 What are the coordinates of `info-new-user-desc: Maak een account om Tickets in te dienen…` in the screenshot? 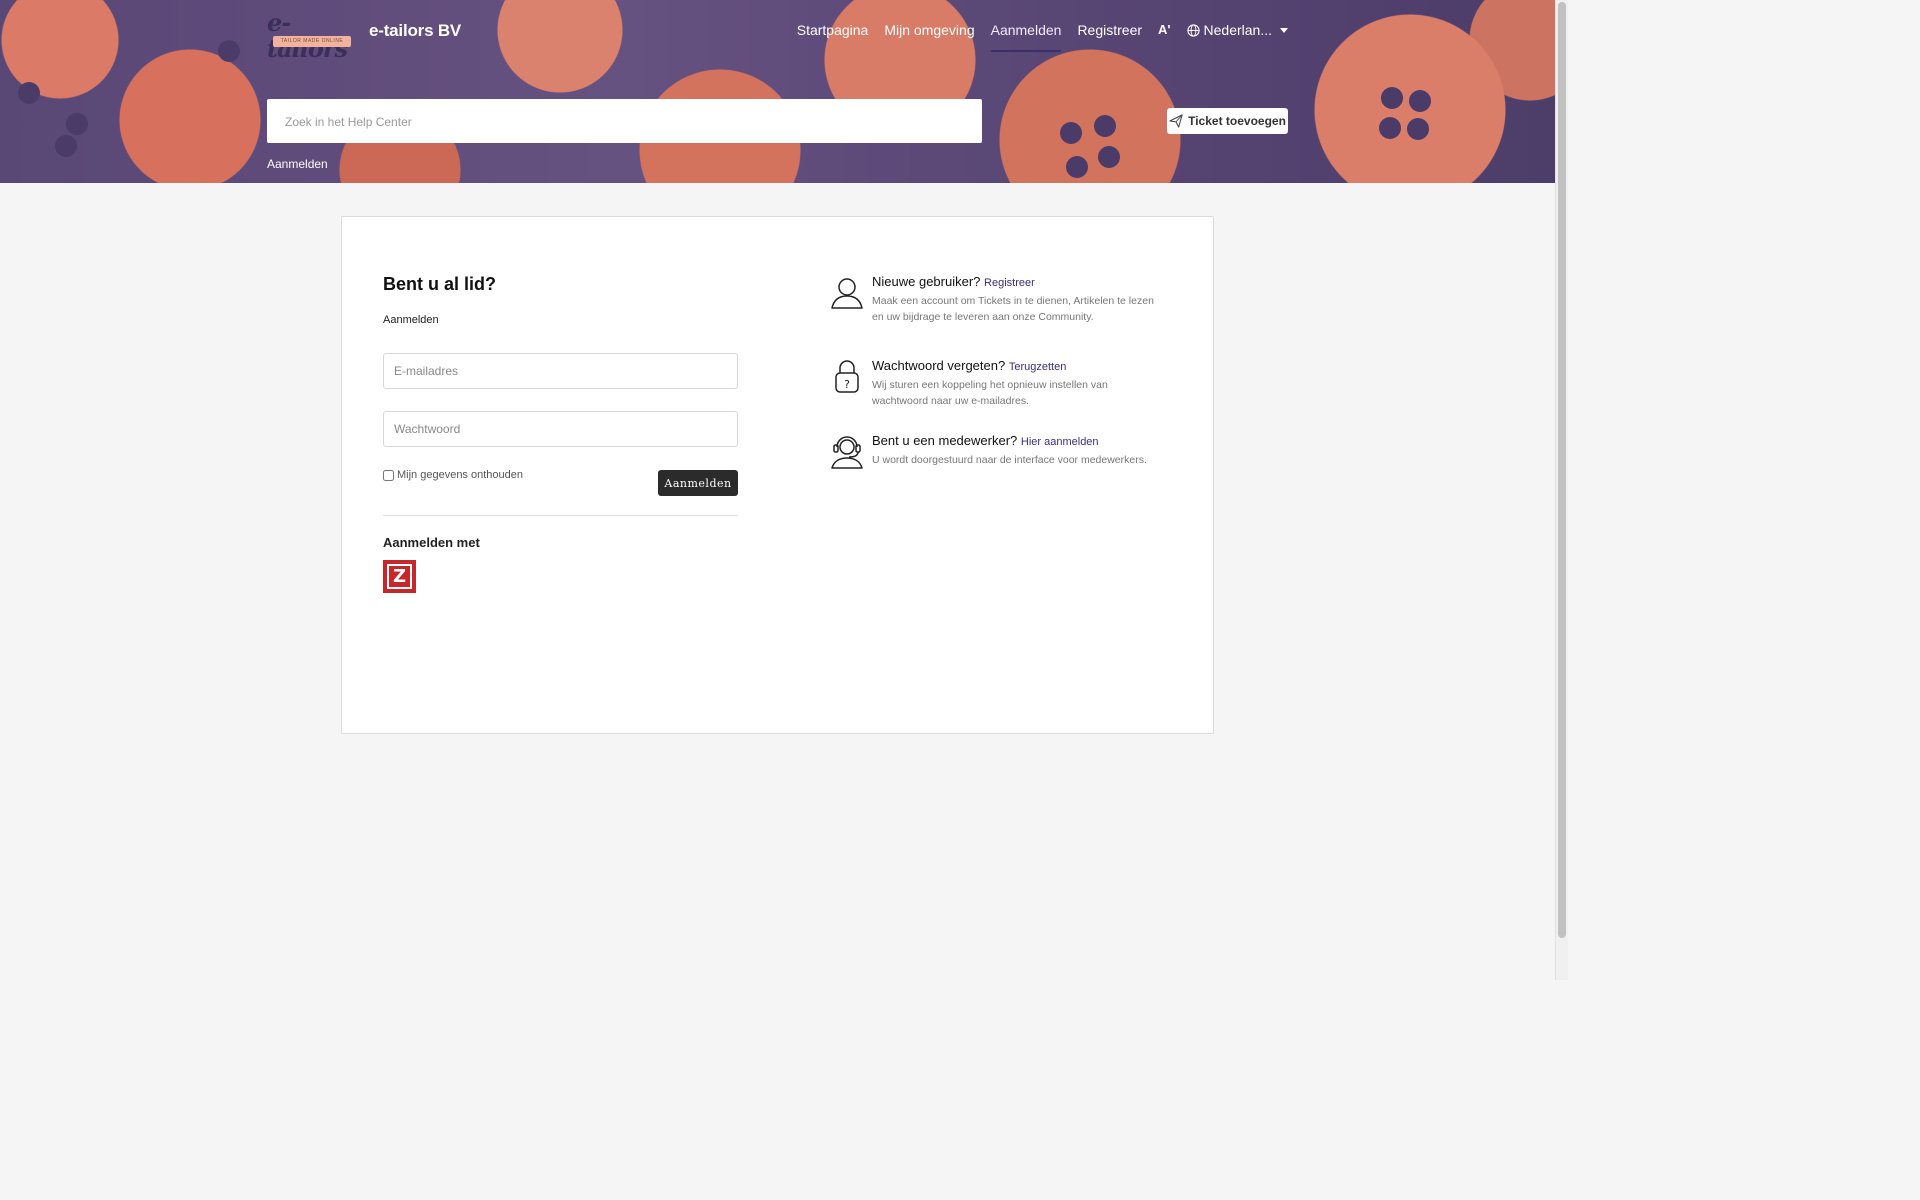 It's located at (1013, 309).